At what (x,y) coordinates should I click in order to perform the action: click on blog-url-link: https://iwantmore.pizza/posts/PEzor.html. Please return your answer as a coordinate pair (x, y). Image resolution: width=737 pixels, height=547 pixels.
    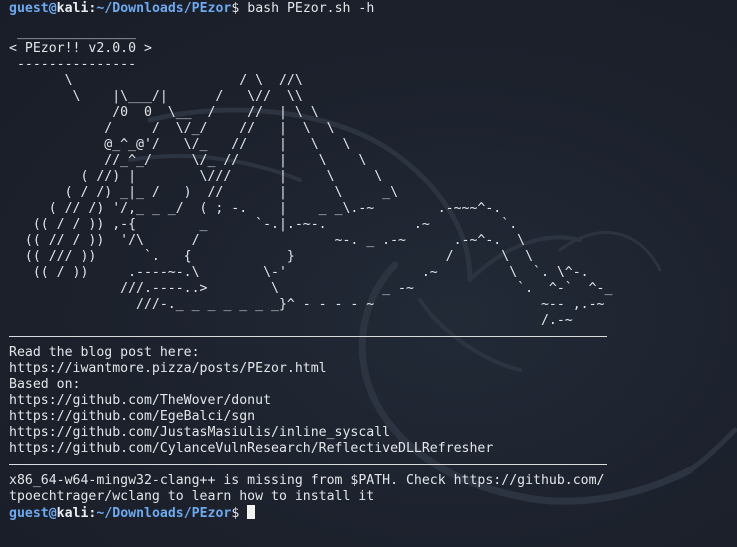
    Looking at the image, I should click on (370, 369).